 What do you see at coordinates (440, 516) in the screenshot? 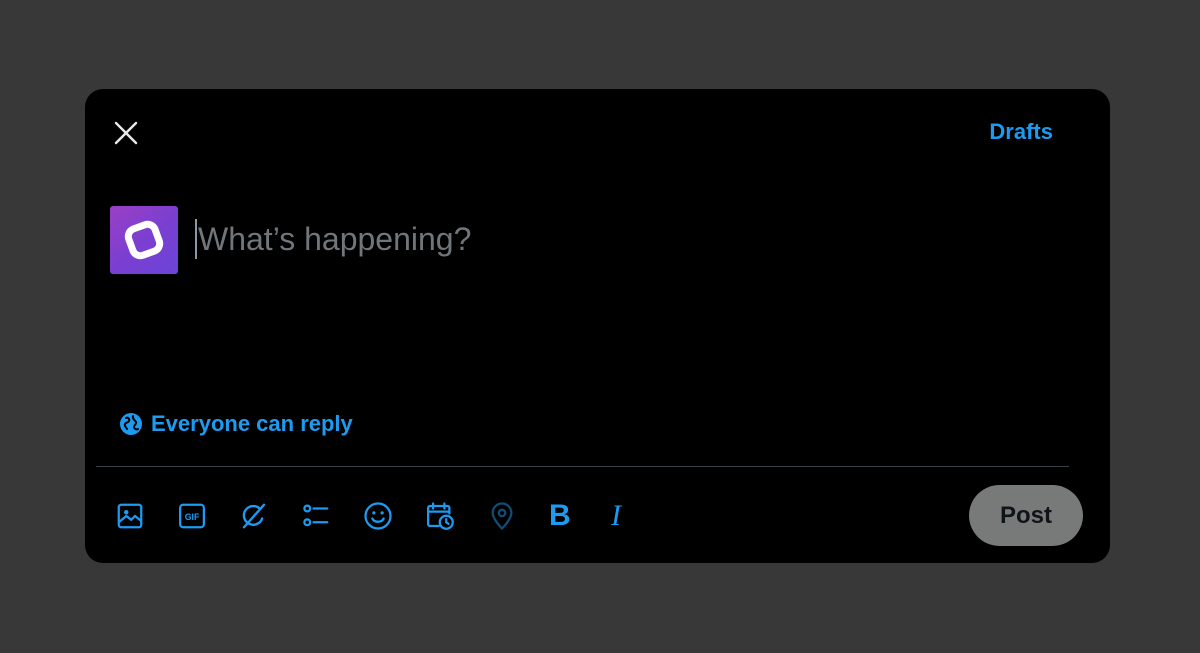
I see `schedule-icon` at bounding box center [440, 516].